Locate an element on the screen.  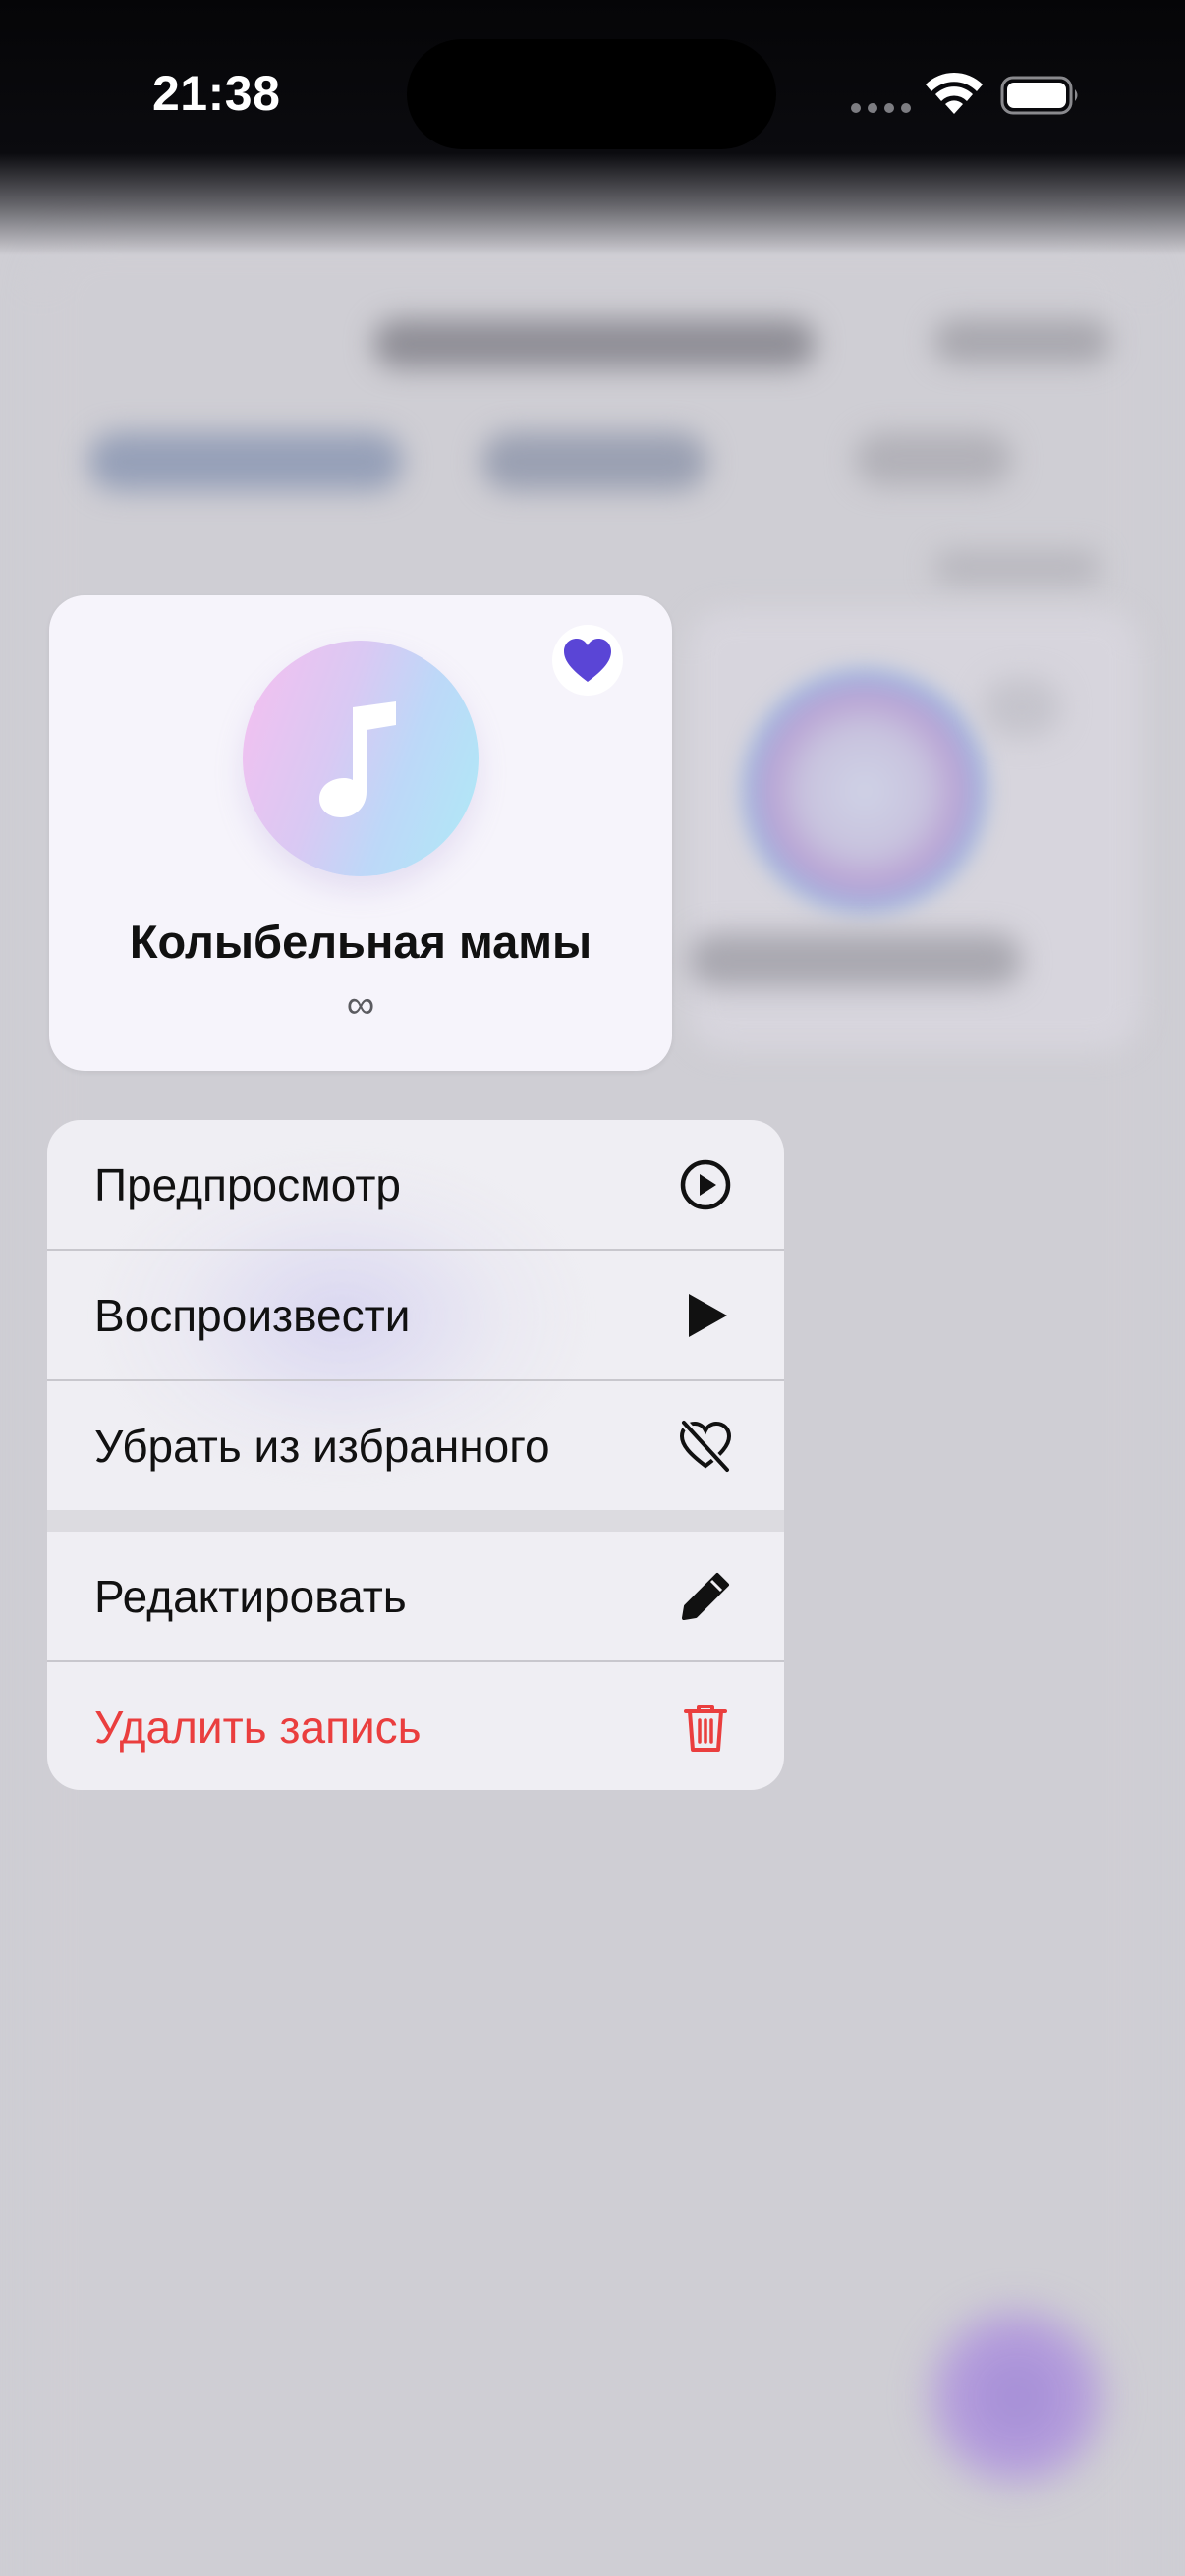
menu-item-delete: Удалить запись is located at coordinates (416, 1726).